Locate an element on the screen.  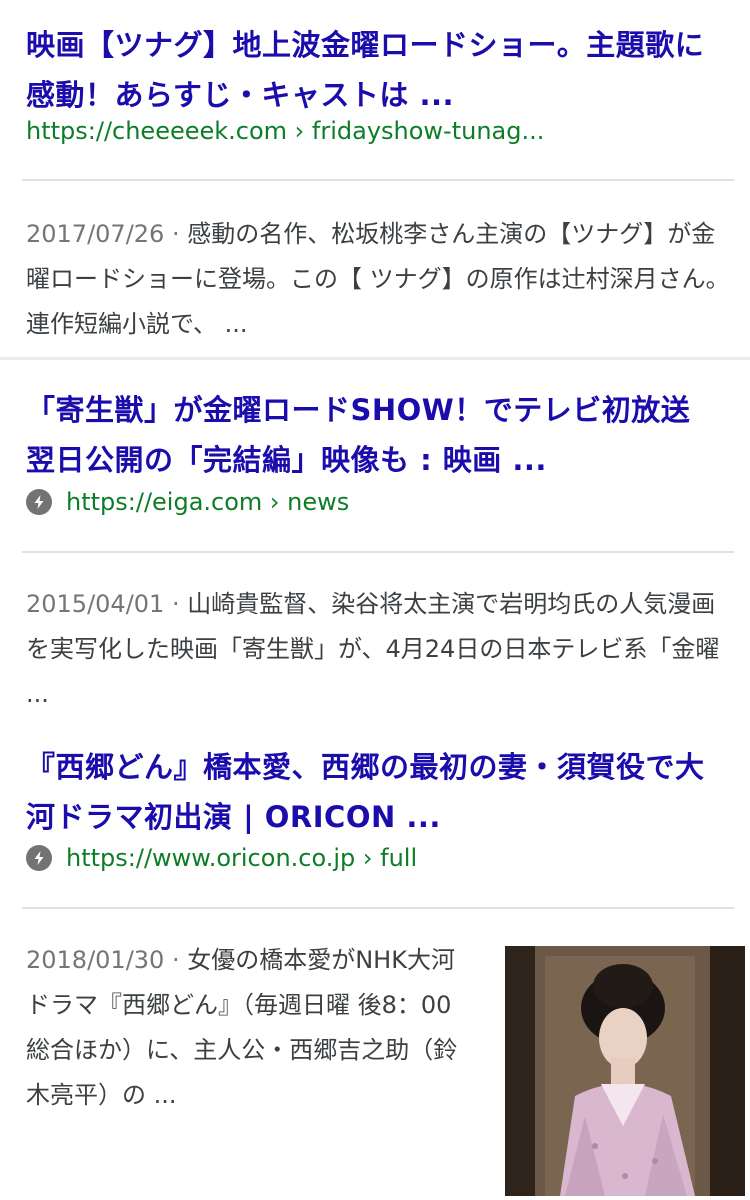
result-3-url: https://www.oricon.co.jp › full is located at coordinates (241, 858).